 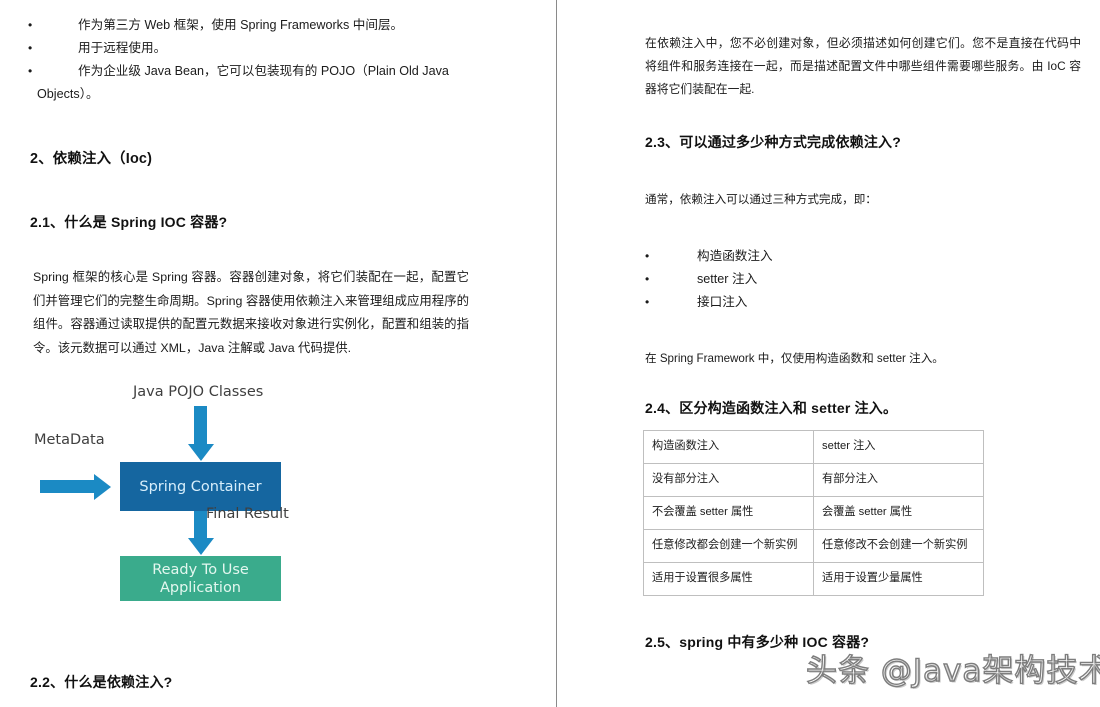 What do you see at coordinates (898, 546) in the screenshot?
I see `table-cell: 任意修改不会创建一个新实例` at bounding box center [898, 546].